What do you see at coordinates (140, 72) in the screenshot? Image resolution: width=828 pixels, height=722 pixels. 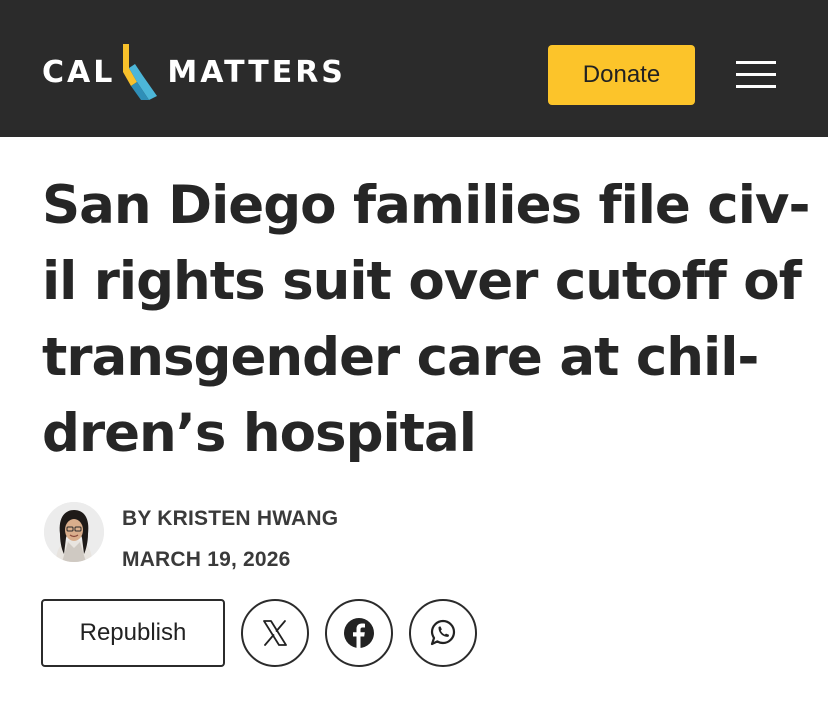 I see `california-logo-icon` at bounding box center [140, 72].